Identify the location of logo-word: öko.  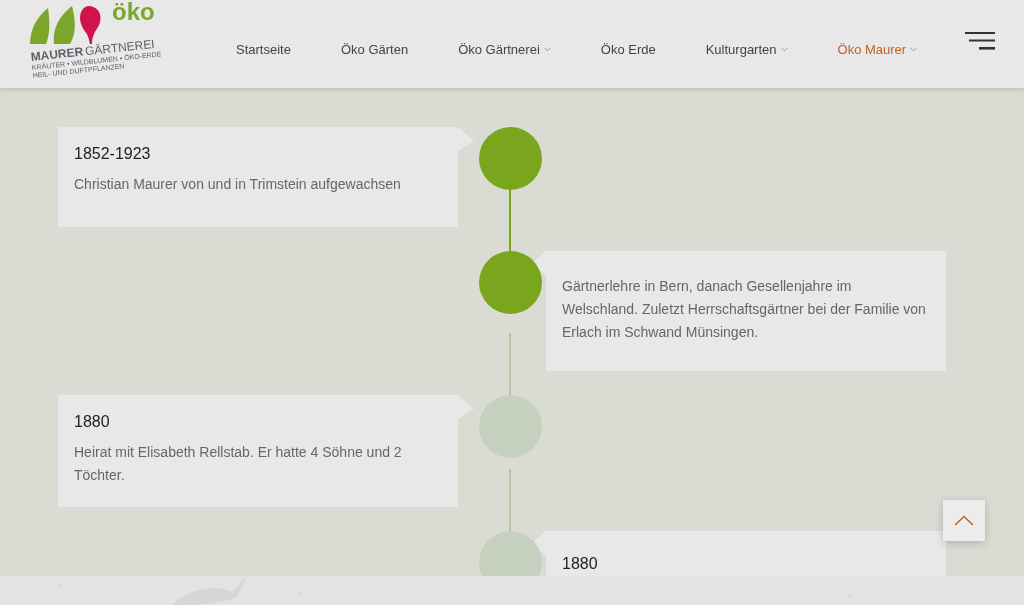
(133, 12).